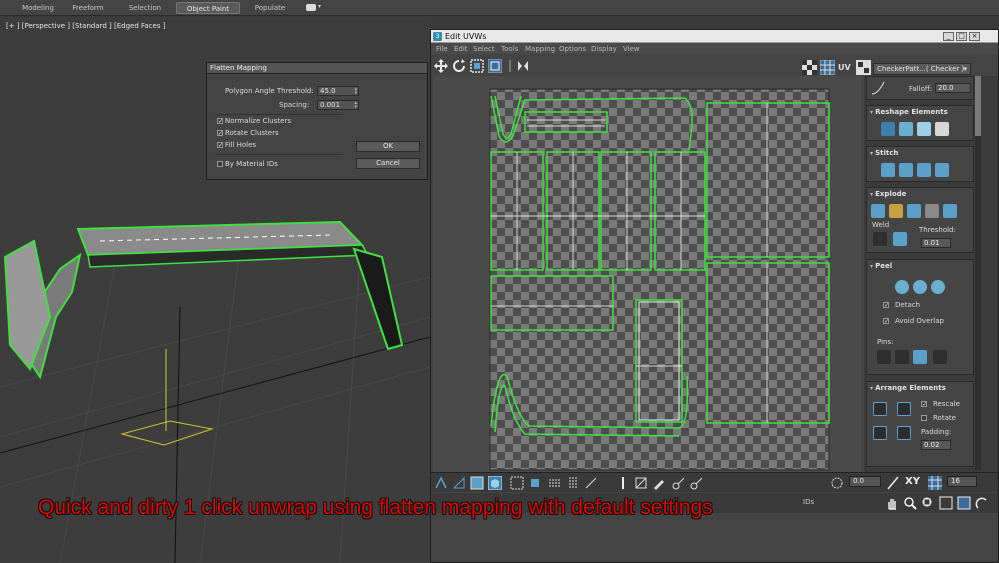 This screenshot has height=563, width=999. Describe the element at coordinates (953, 88) in the screenshot. I see `falloff-field: 20.0` at that location.